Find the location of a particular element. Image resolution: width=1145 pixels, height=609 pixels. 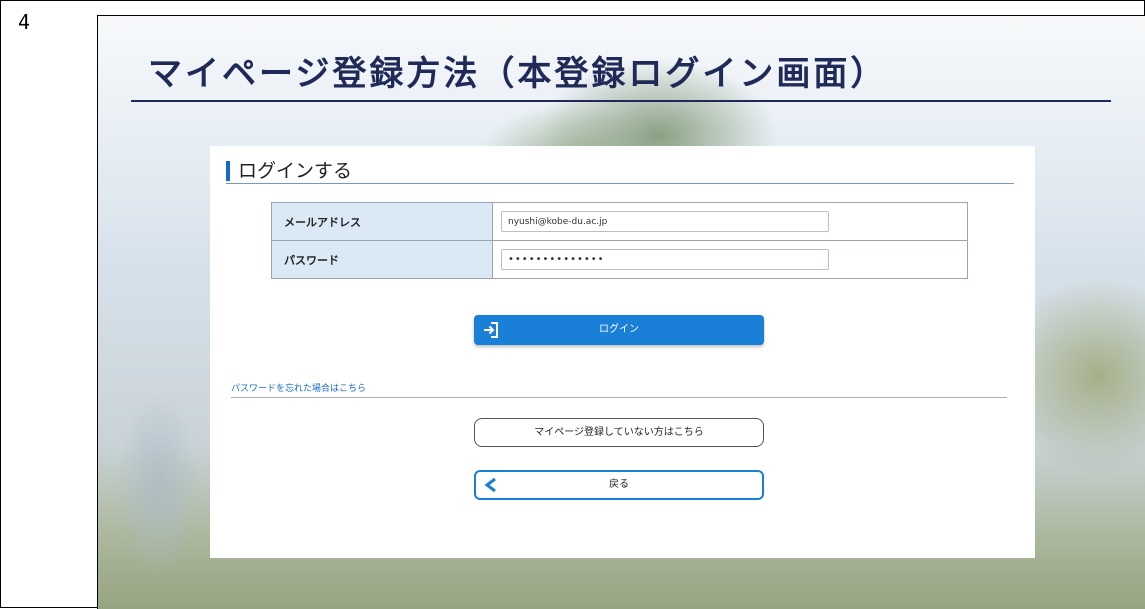

email-cell: nyushi@kobe-du.ac.jp is located at coordinates (730, 221).